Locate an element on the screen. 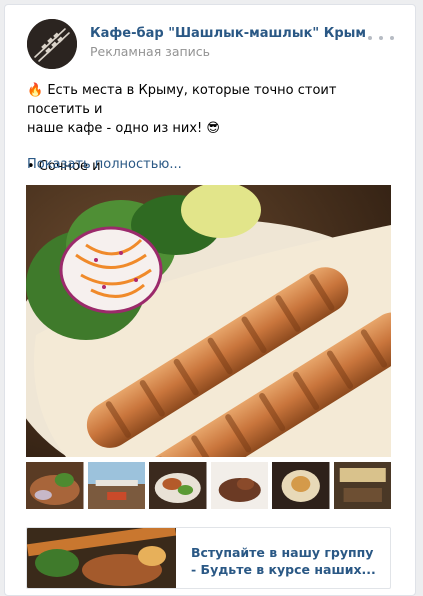  food-thumbnail-image is located at coordinates (55, 485).